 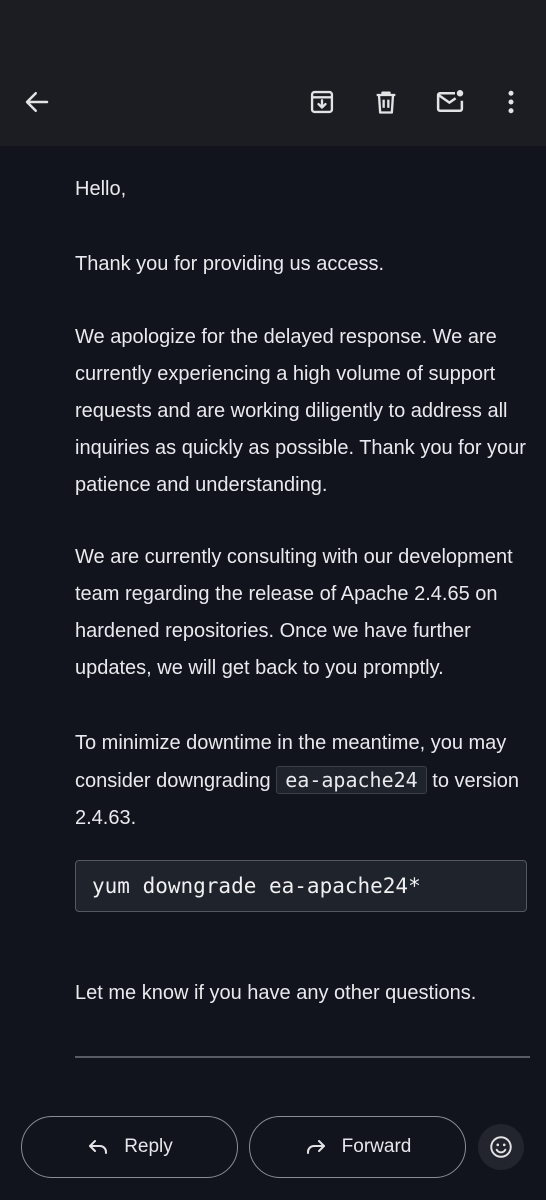 I want to click on delete-button, so click(x=386, y=102).